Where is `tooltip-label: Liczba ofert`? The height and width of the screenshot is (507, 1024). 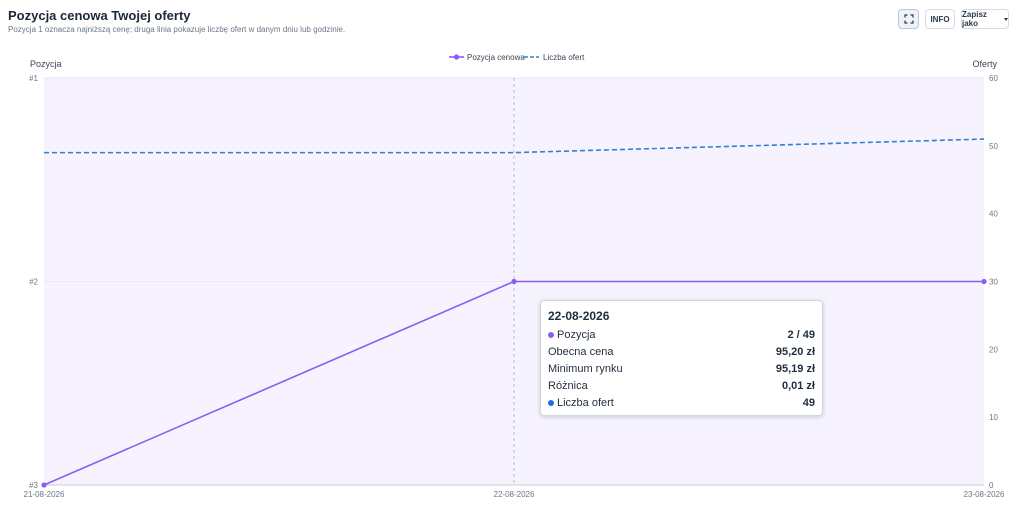 tooltip-label: Liczba ofert is located at coordinates (585, 402).